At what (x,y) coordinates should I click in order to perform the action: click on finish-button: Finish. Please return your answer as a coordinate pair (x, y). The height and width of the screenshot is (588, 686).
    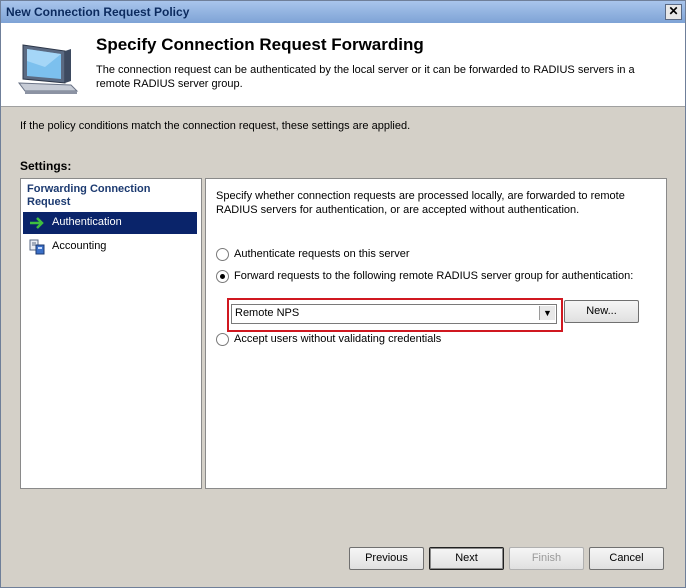
    Looking at the image, I should click on (546, 558).